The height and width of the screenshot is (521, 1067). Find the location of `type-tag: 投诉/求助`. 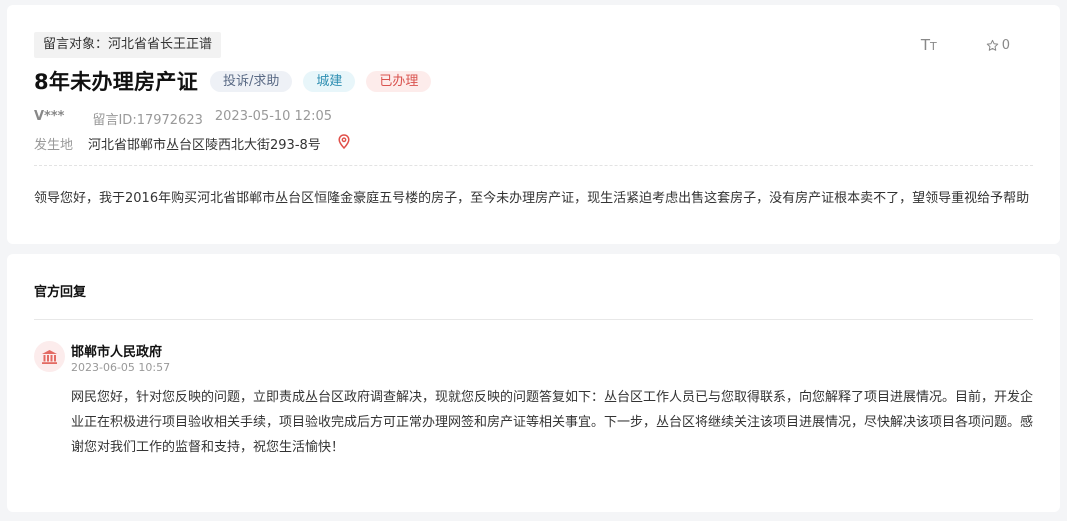

type-tag: 投诉/求助 is located at coordinates (251, 81).